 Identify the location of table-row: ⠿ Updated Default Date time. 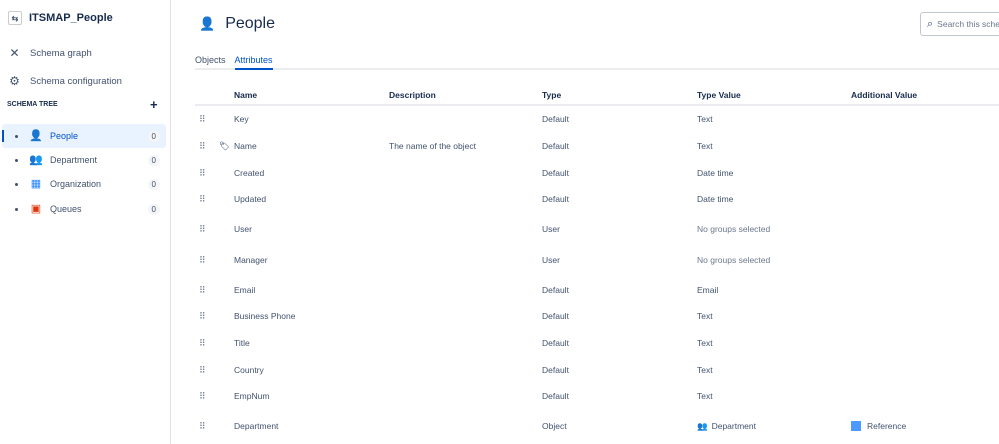
(597, 199).